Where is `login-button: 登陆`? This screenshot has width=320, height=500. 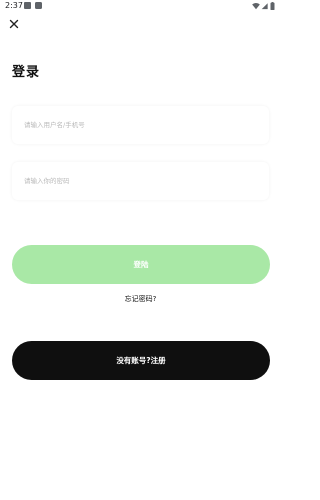 login-button: 登陆 is located at coordinates (141, 264).